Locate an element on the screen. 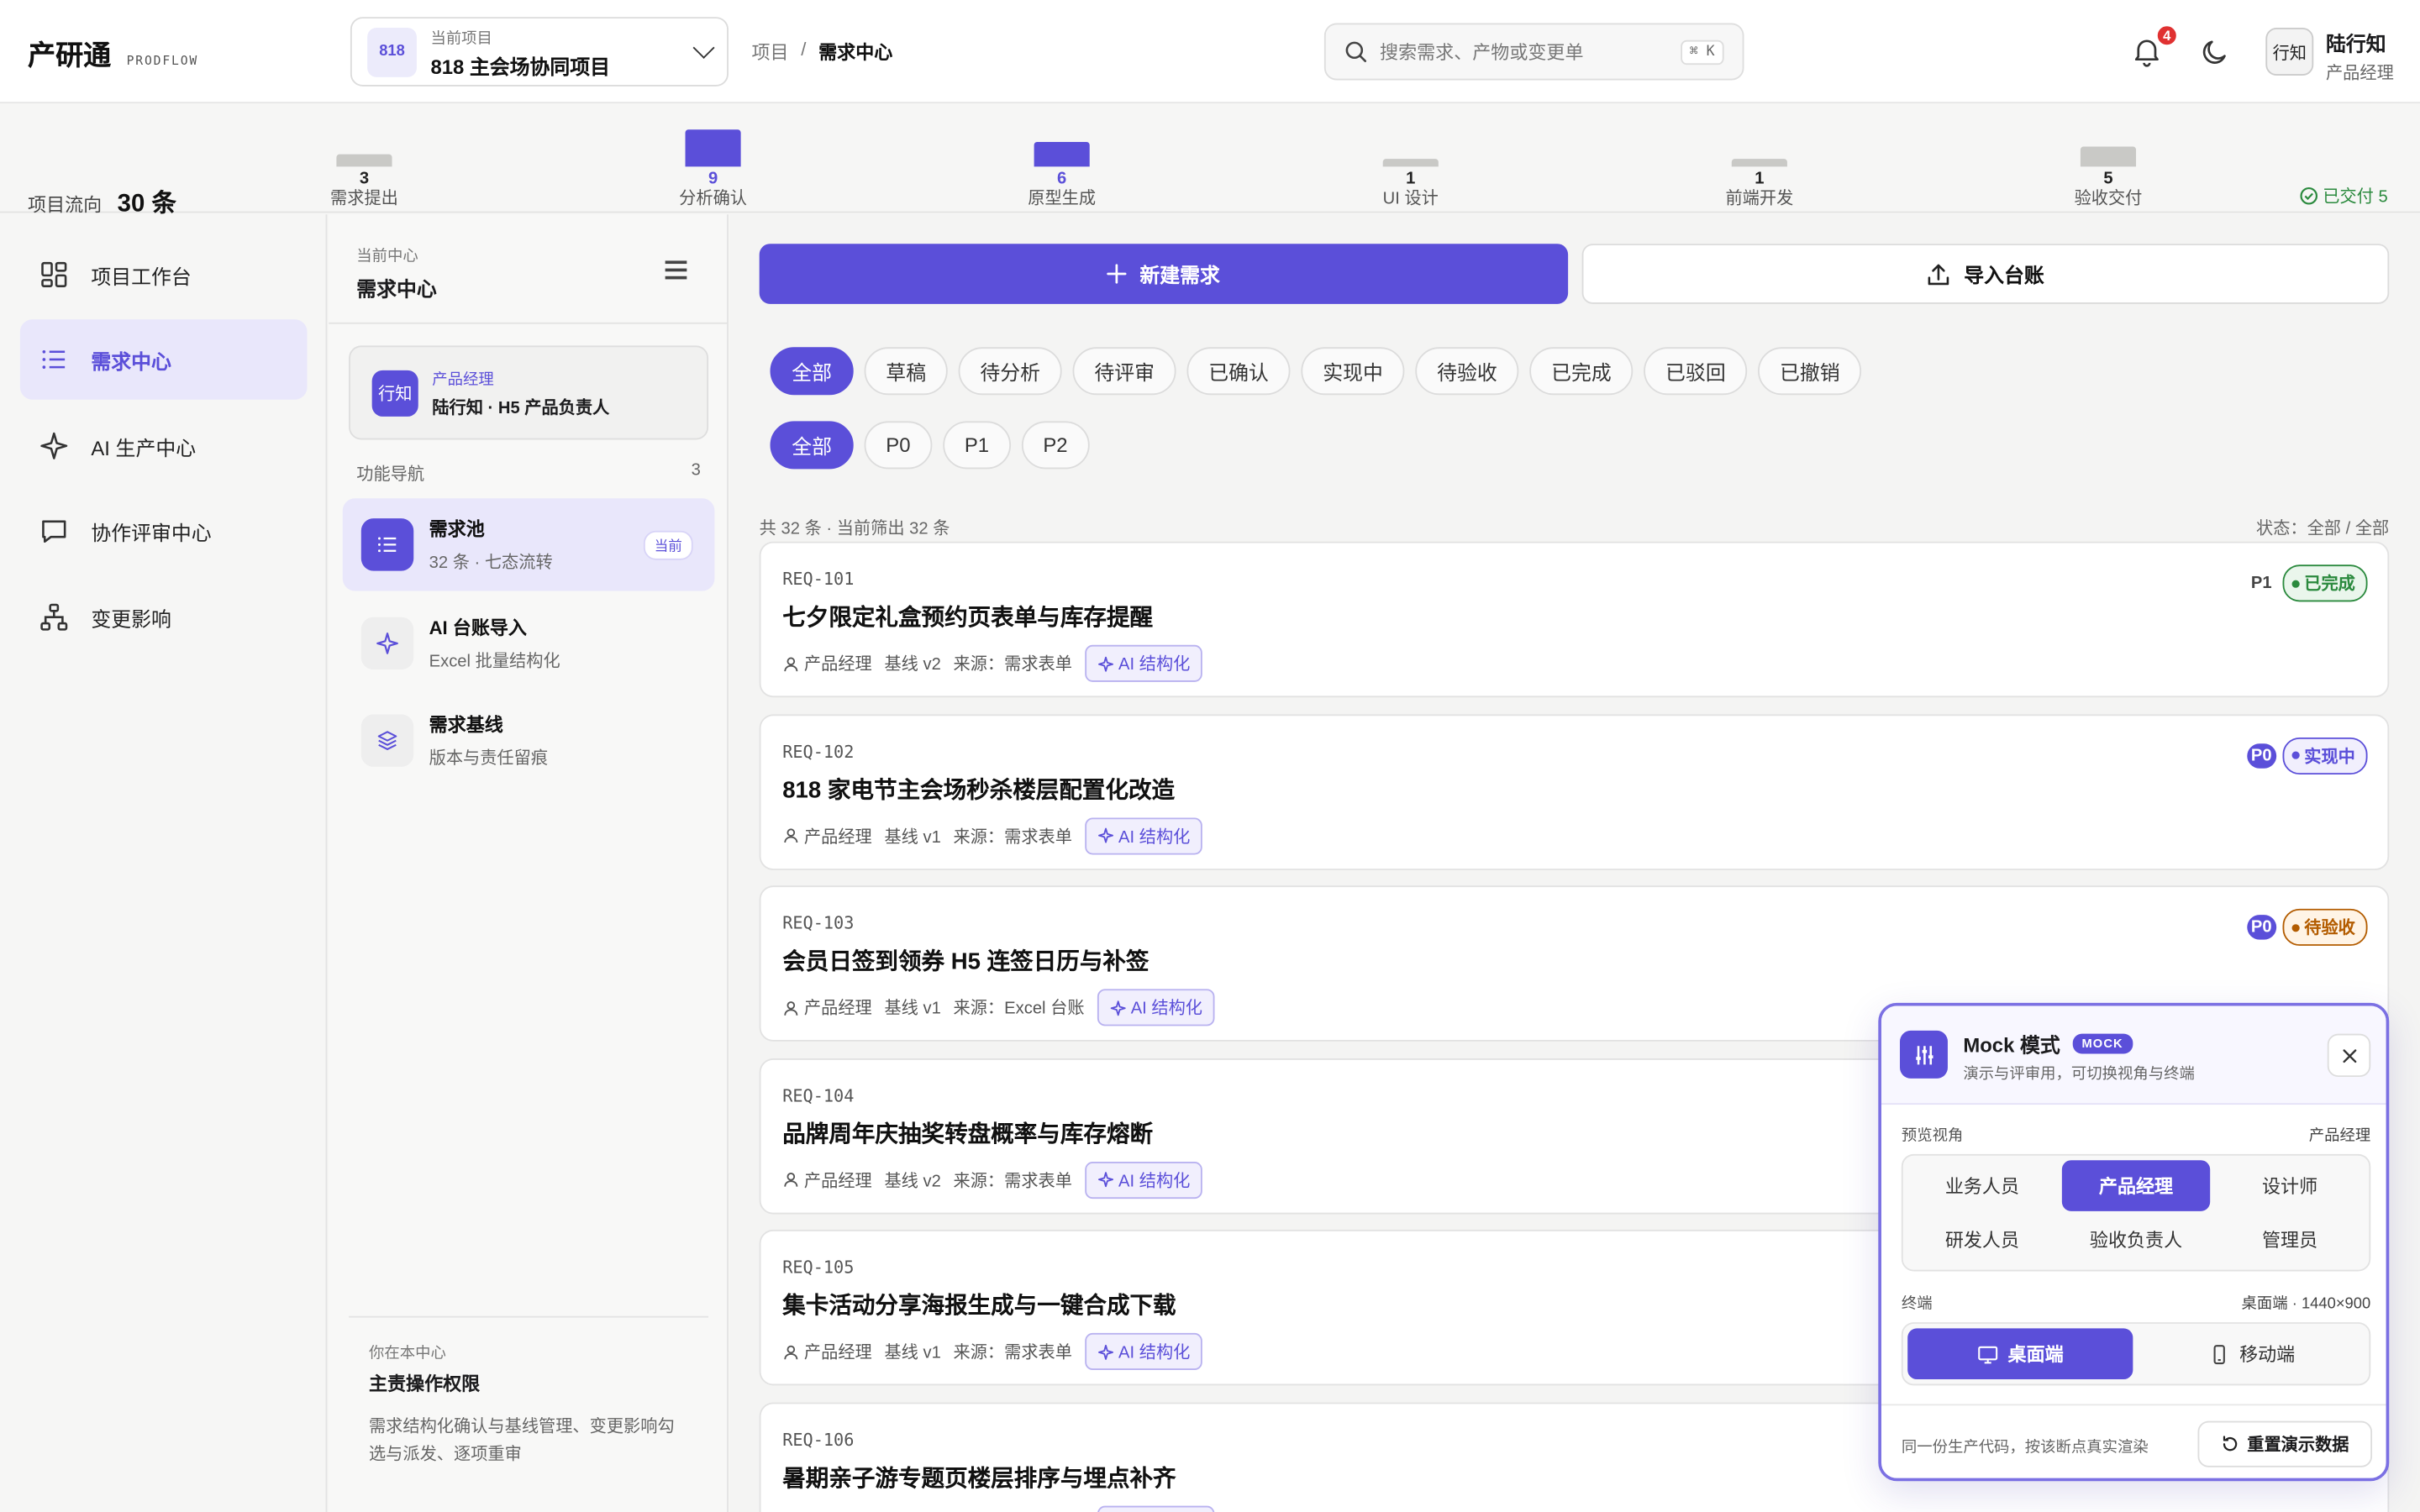 This screenshot has width=2420, height=1512. status-filter-chip: 草稿 is located at coordinates (906, 371).